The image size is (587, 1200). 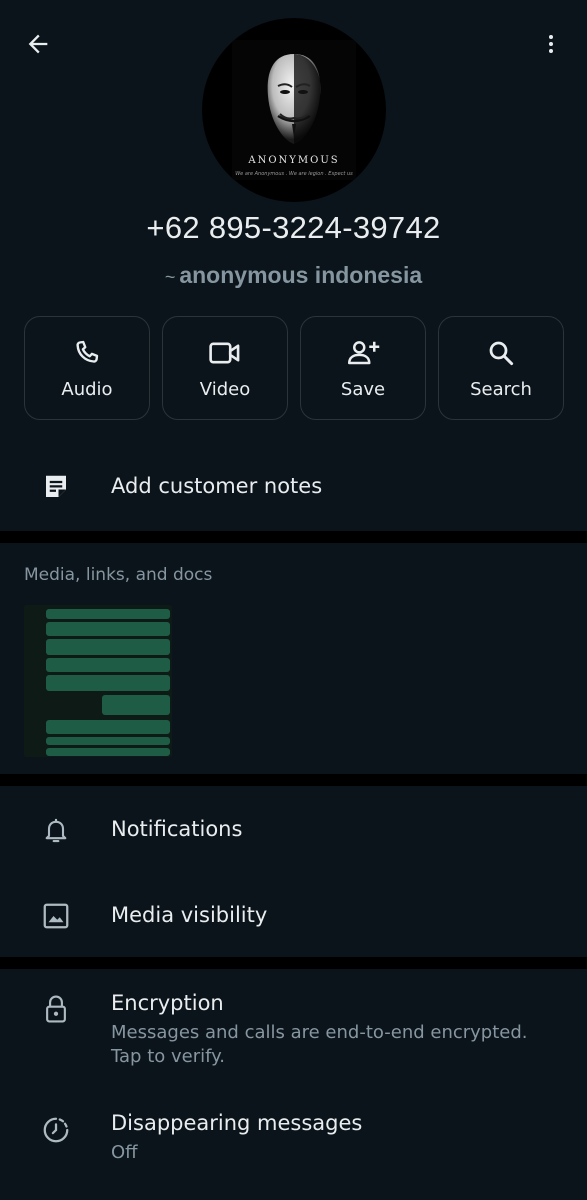 I want to click on guy-fawkes-mask-icon, so click(x=294, y=99).